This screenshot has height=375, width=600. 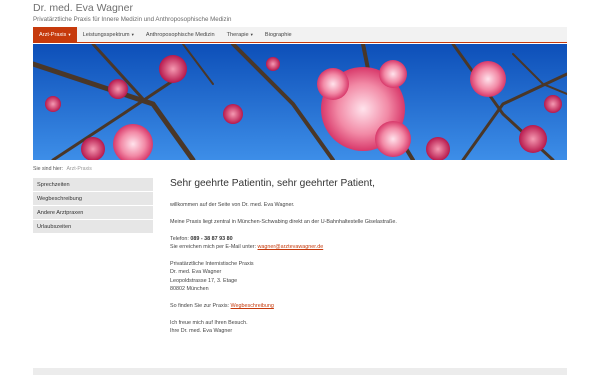 I want to click on nav-label: Anthroposophische Medizin, so click(x=180, y=35).